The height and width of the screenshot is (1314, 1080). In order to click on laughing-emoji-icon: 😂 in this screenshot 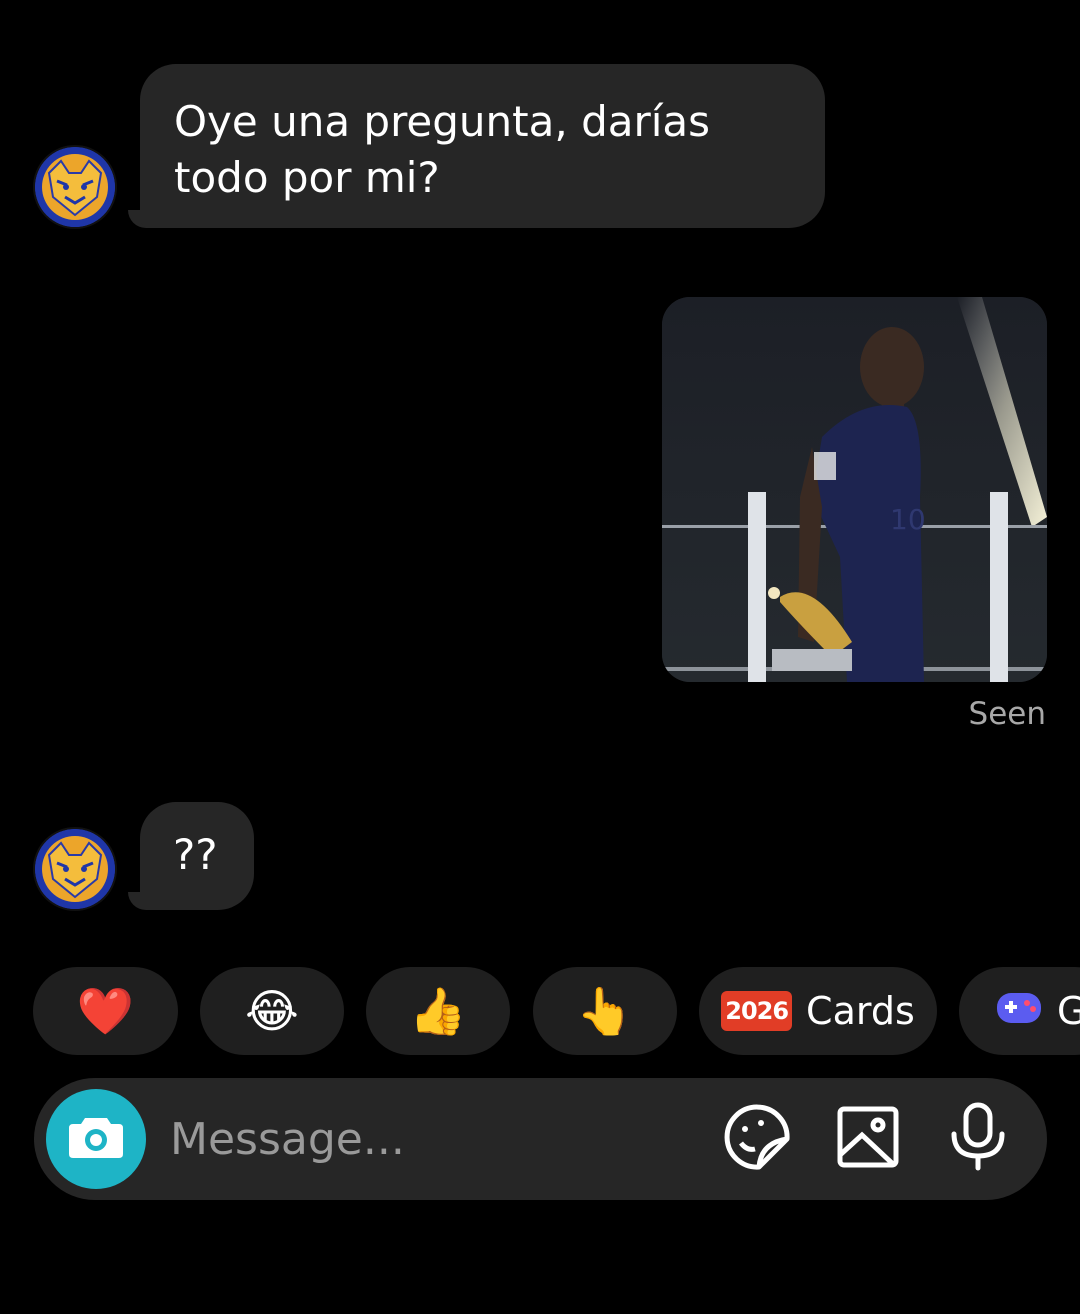, I will do `click(272, 1011)`.